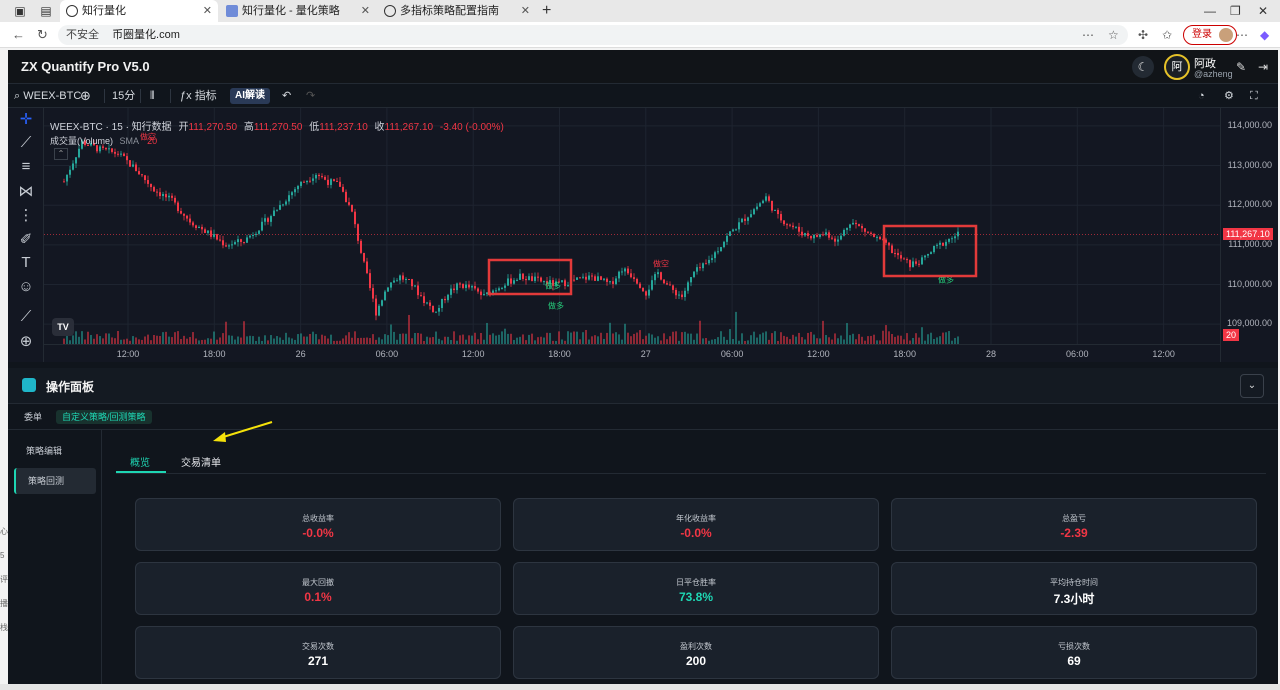  Describe the element at coordinates (471, 127) in the screenshot. I see `change-value: -3.40 (-0.00%)` at that location.